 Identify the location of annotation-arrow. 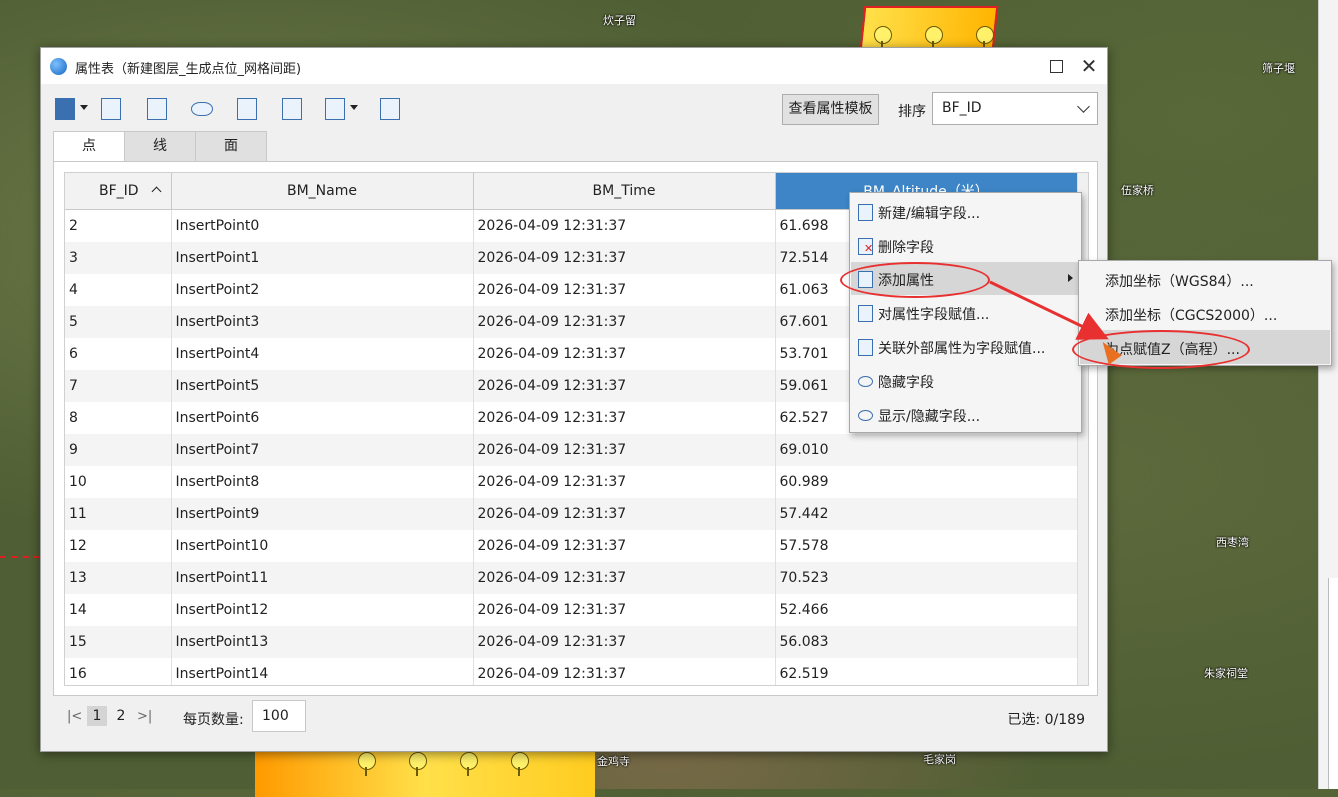
(1049, 310).